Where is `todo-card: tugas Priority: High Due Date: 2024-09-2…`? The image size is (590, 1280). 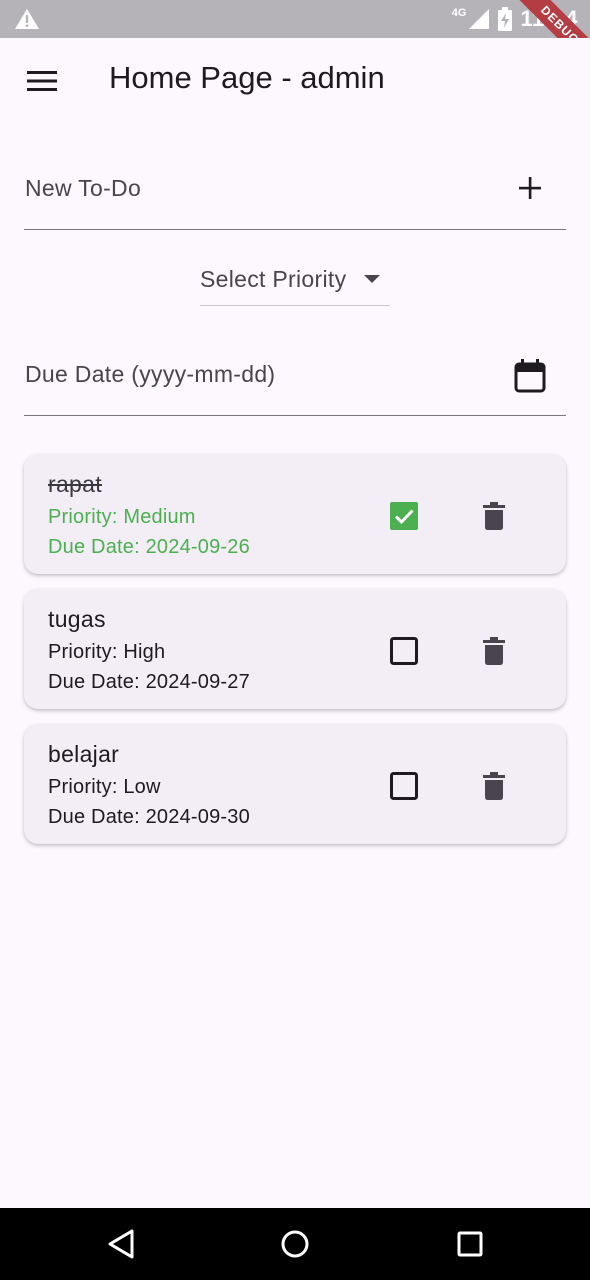
todo-card: tugas Priority: High Due Date: 2024-09-2… is located at coordinates (295, 649).